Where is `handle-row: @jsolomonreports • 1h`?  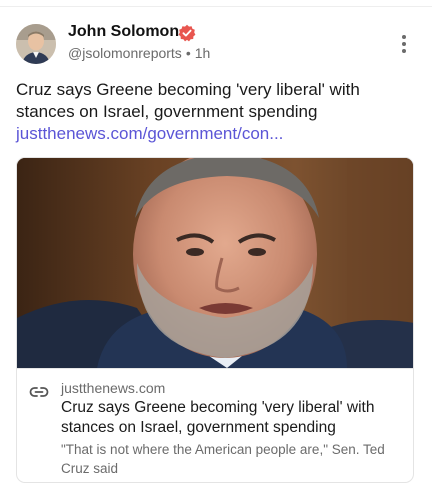 handle-row: @jsolomonreports • 1h is located at coordinates (139, 53).